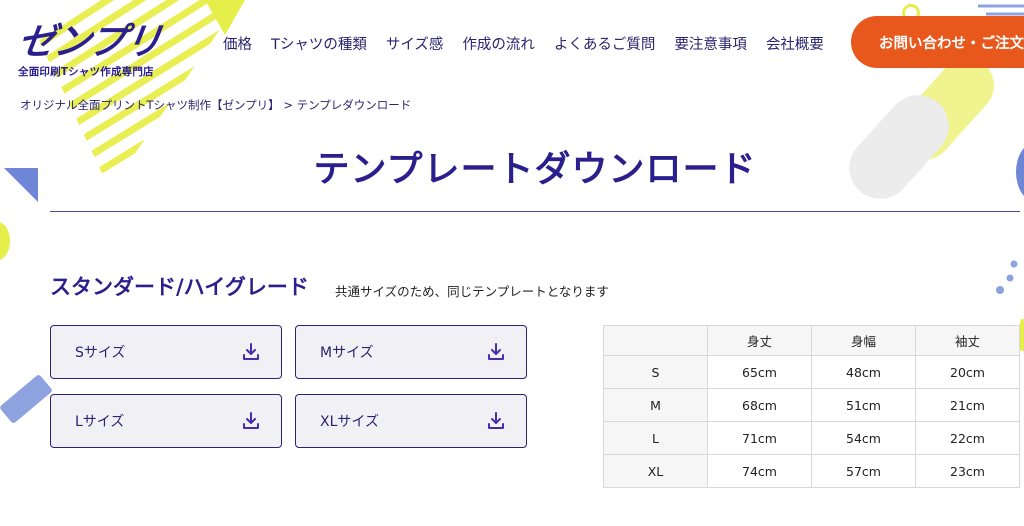 The width and height of the screenshot is (1024, 526). I want to click on table-cell: 54cm, so click(863, 438).